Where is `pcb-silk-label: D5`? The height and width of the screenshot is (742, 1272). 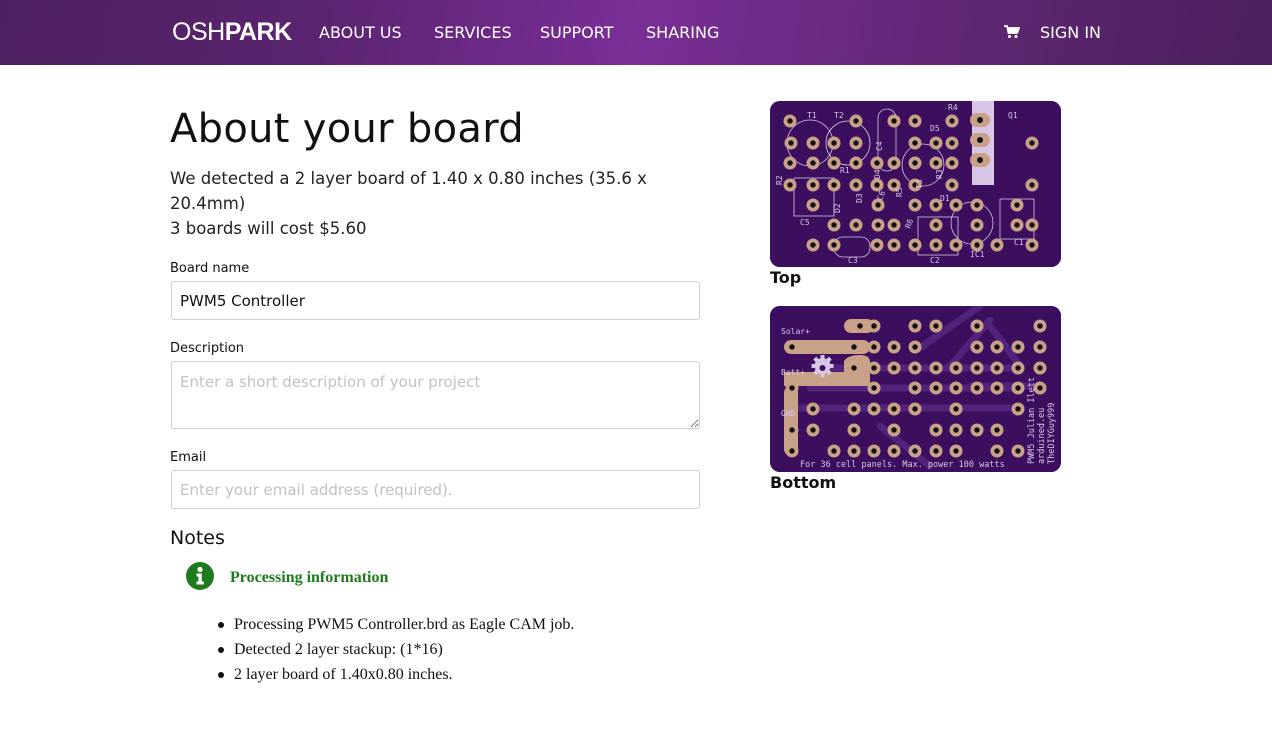
pcb-silk-label: D5 is located at coordinates (935, 128).